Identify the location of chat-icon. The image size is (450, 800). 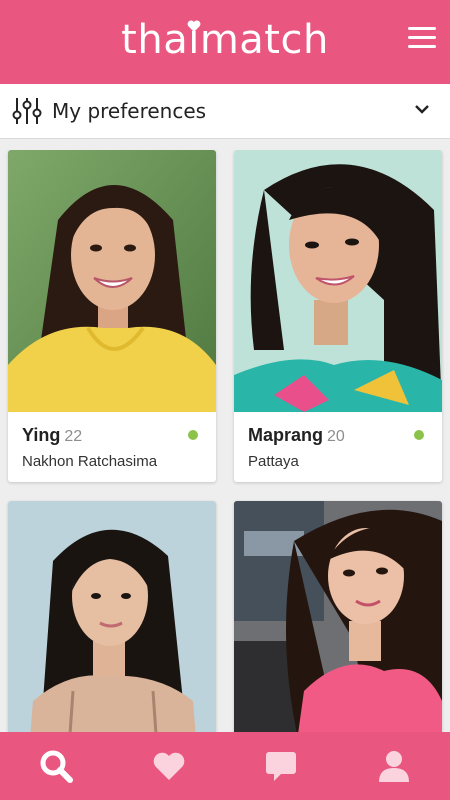
(281, 766).